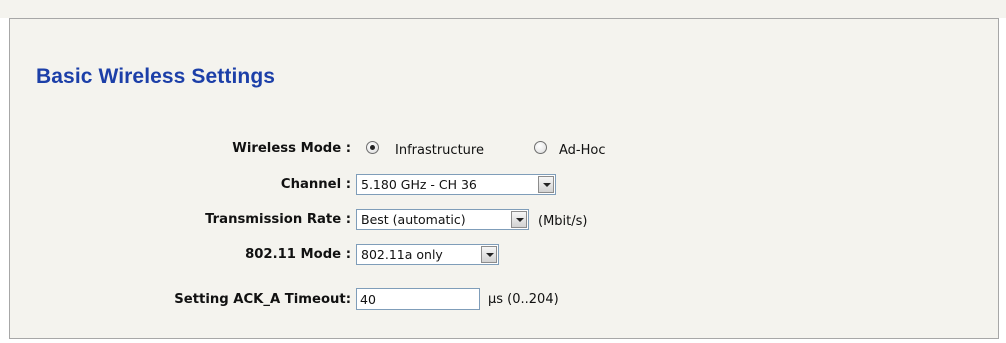 The width and height of the screenshot is (1006, 343). What do you see at coordinates (413, 219) in the screenshot?
I see `transmission-rate-select-value: Best (automatic)` at bounding box center [413, 219].